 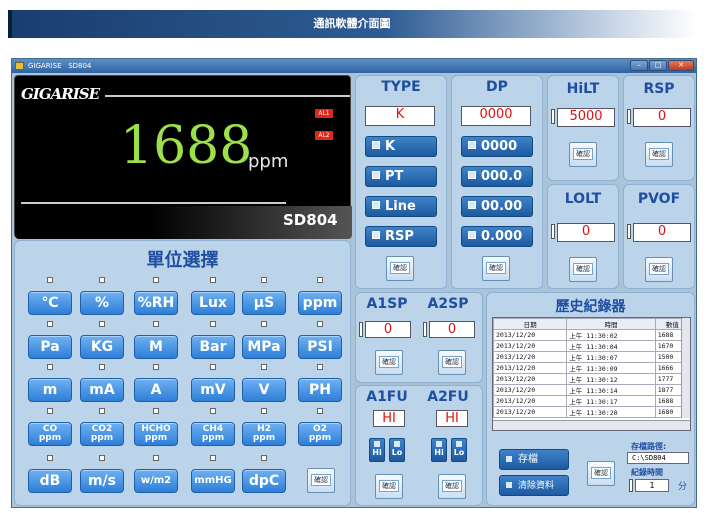 What do you see at coordinates (658, 458) in the screenshot?
I see `save-path-input: C:\SD804` at bounding box center [658, 458].